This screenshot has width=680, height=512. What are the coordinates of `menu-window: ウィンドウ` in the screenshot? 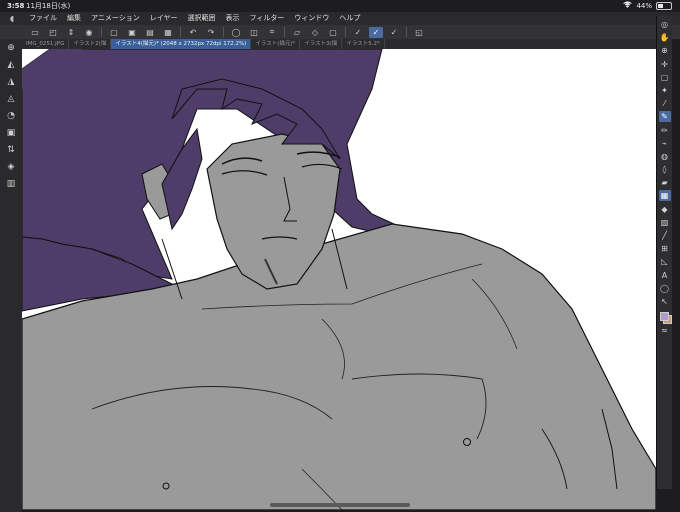 It's located at (311, 18).